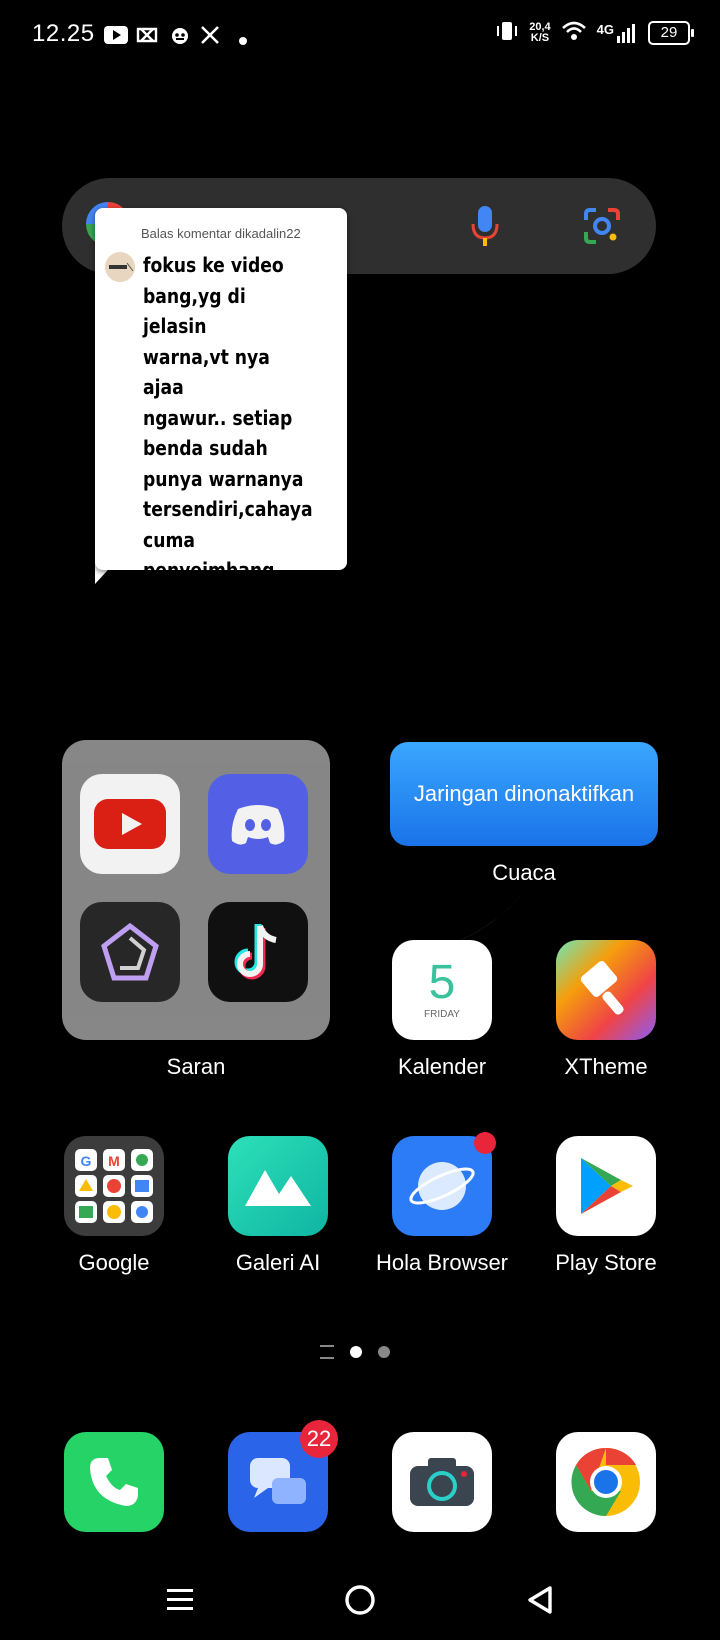 This screenshot has width=720, height=1640. I want to click on battery-indicator: 29, so click(671, 32).